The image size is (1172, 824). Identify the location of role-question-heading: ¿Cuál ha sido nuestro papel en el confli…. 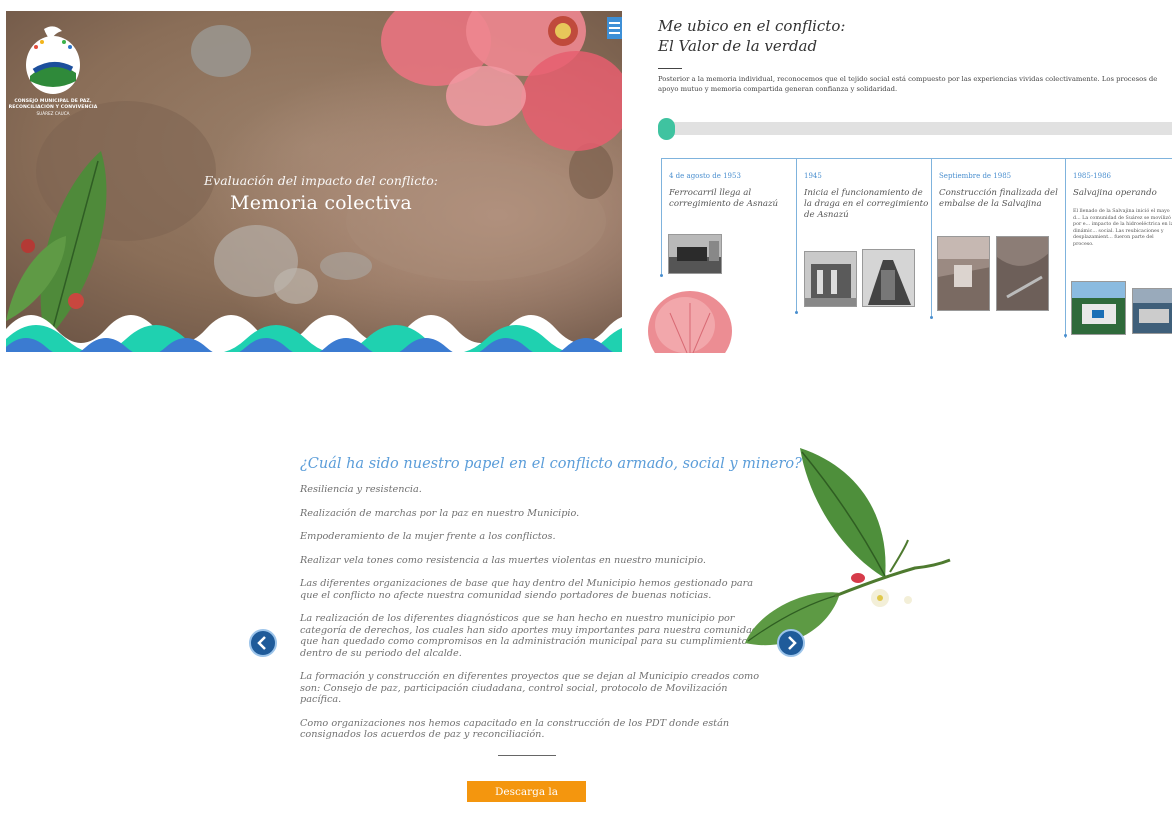
(551, 464).